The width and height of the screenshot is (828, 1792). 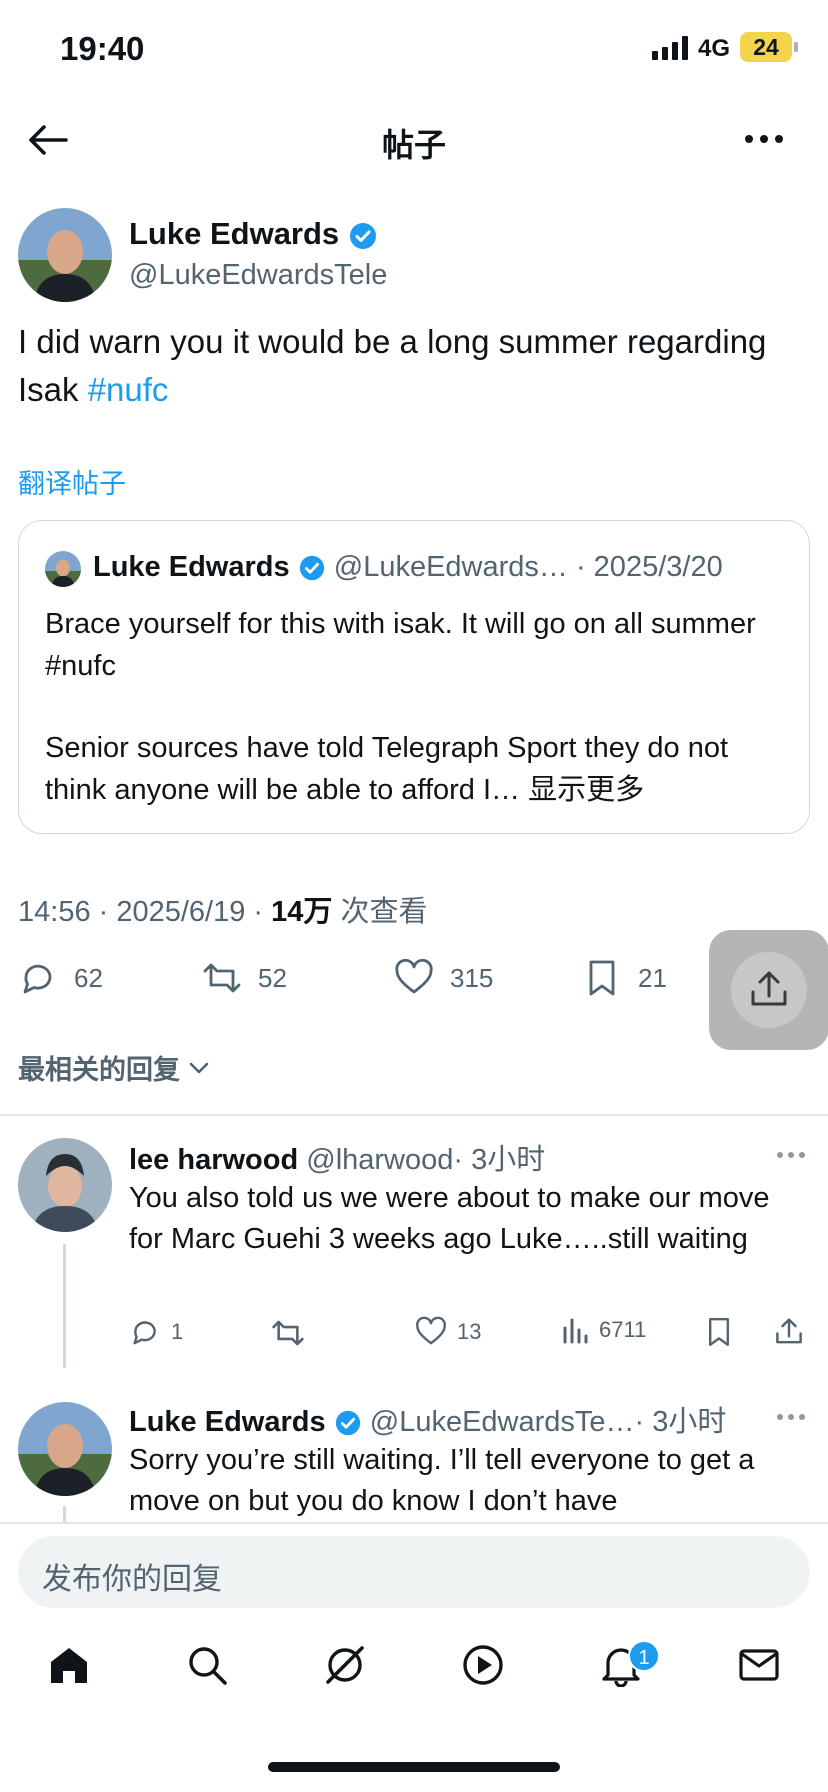 I want to click on nav-search, so click(x=207, y=1665).